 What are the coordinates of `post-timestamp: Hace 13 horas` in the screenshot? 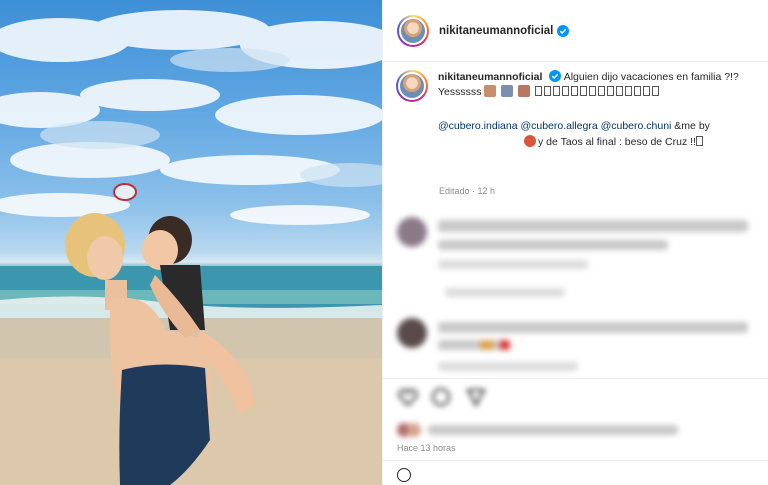 It's located at (426, 448).